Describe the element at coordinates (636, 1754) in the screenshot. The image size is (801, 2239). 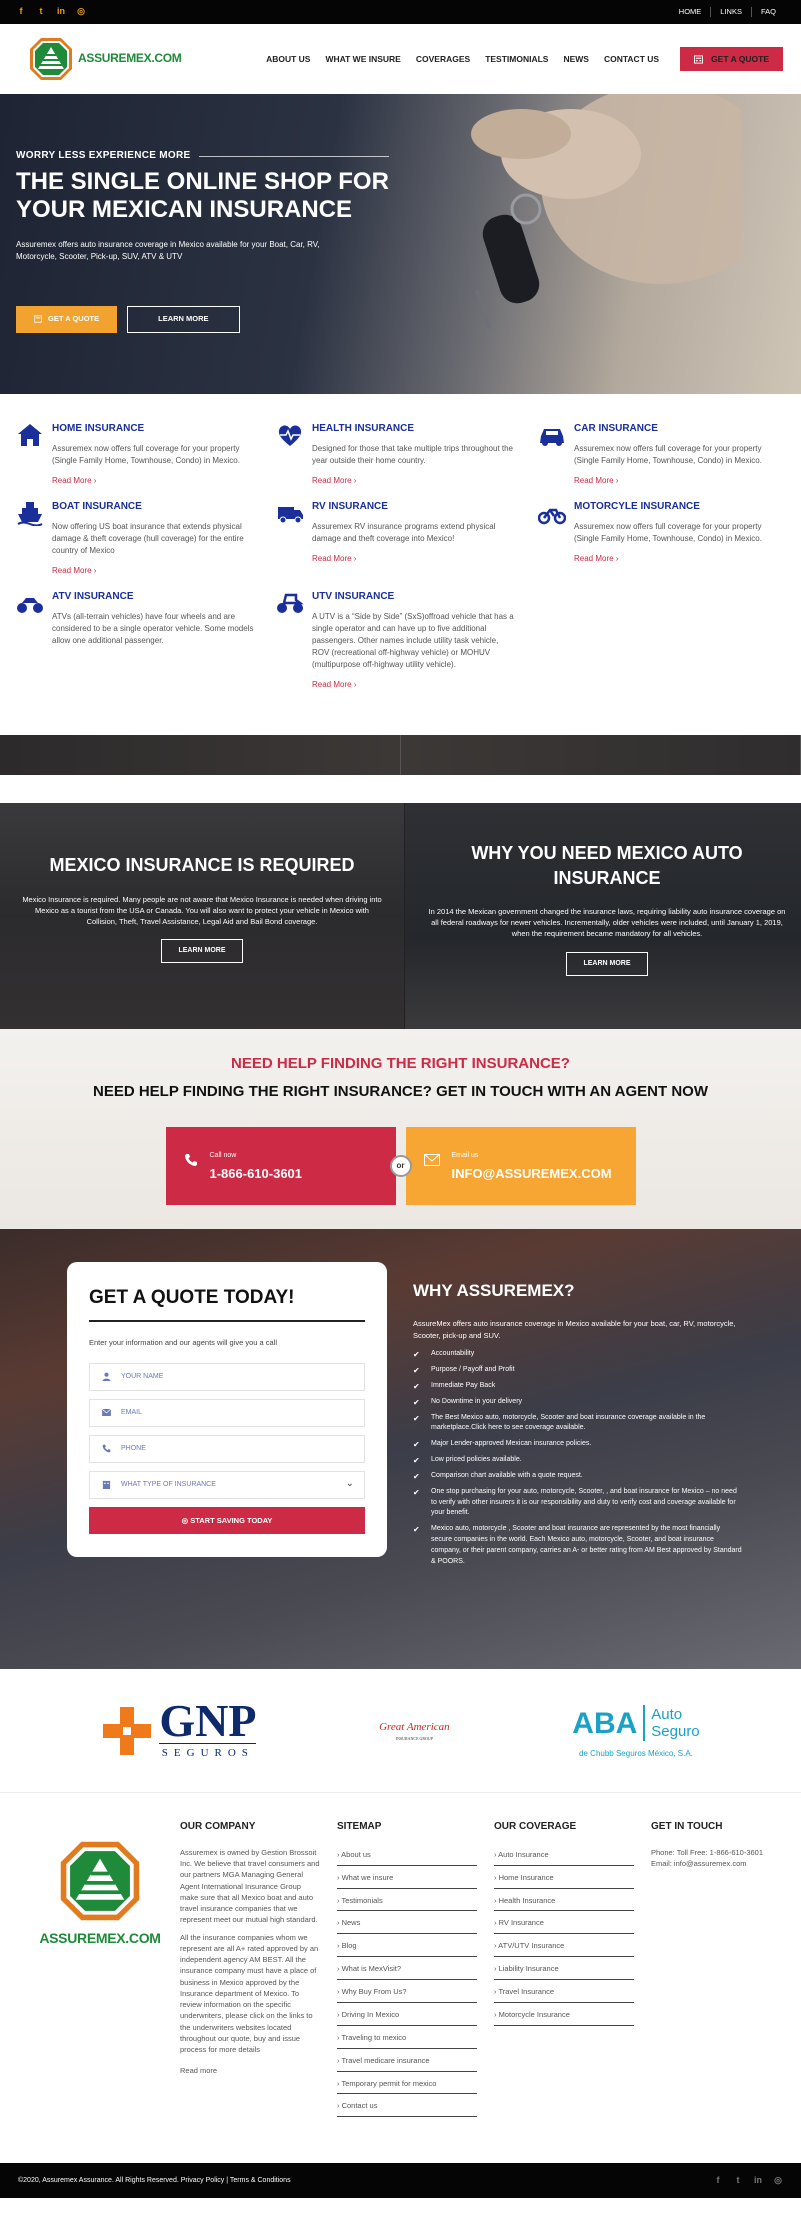
I see `aba-sub: de Chubb Seguros México, S.A.` at that location.